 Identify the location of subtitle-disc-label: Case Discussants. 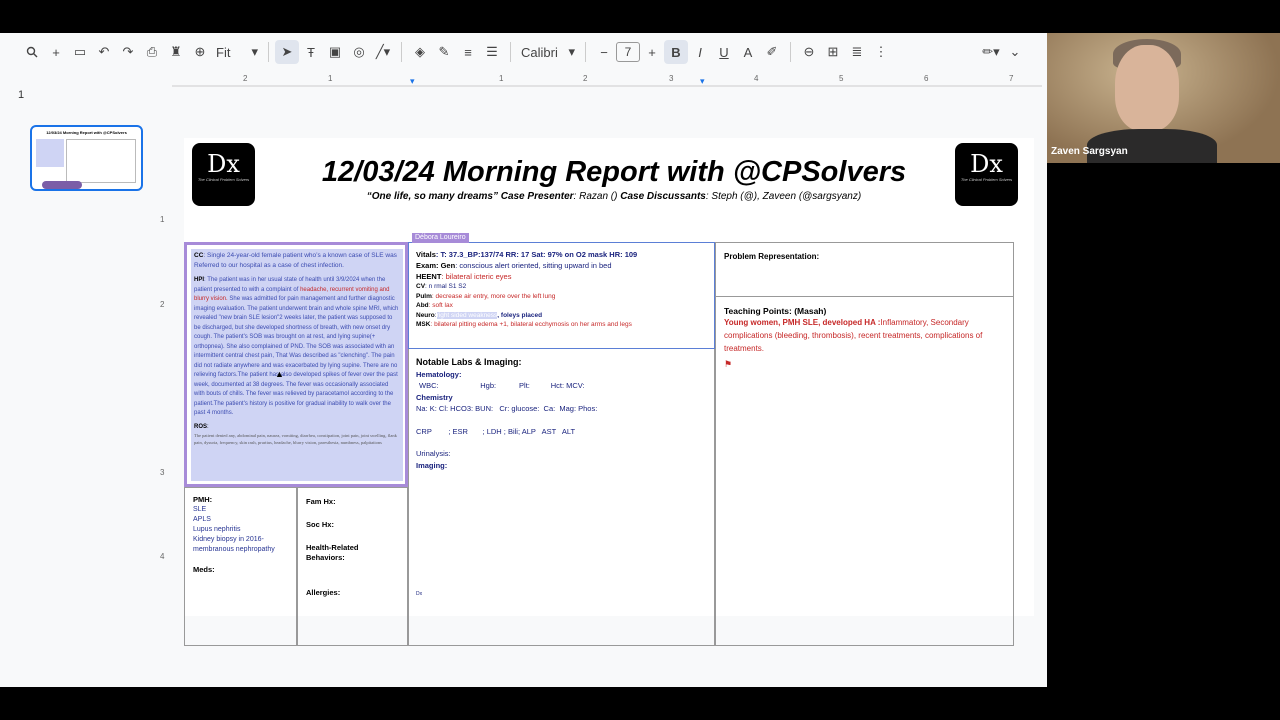
(663, 196).